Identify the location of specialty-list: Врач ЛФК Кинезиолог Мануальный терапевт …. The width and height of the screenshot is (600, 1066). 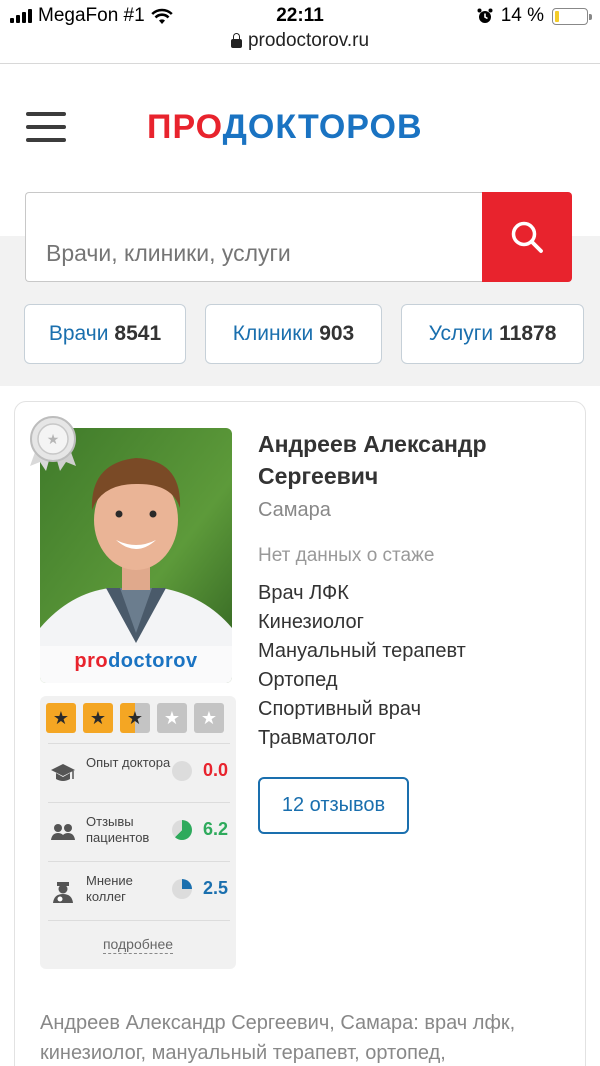
(362, 666).